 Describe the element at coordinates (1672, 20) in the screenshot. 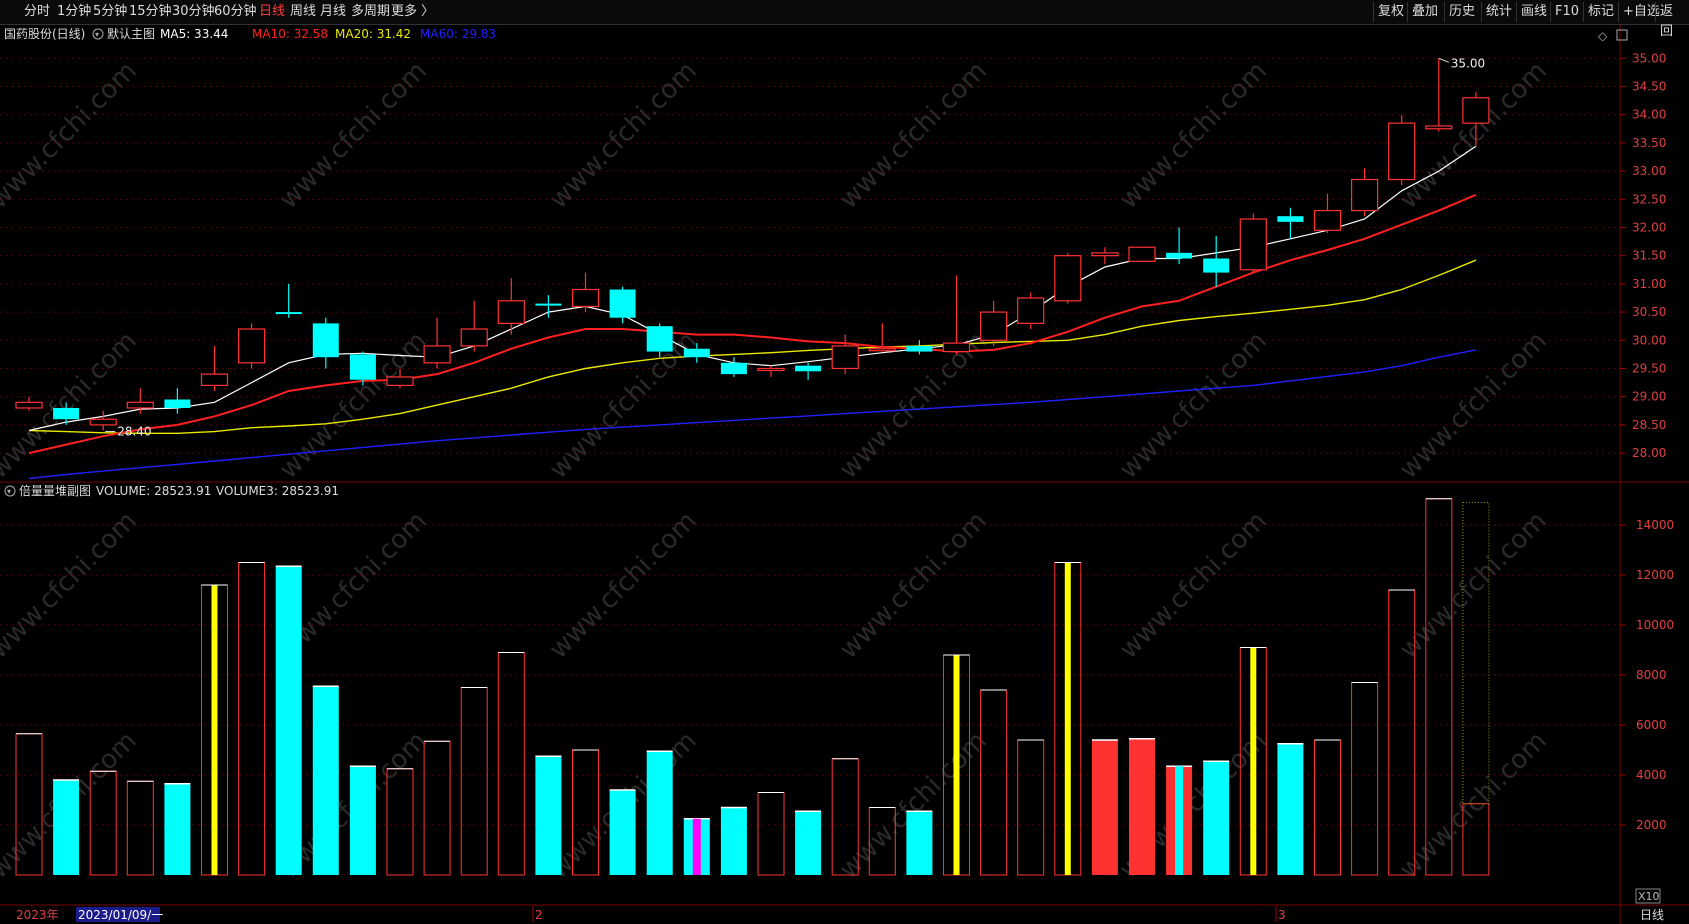

I see `toolbar-button-8: 返回` at that location.